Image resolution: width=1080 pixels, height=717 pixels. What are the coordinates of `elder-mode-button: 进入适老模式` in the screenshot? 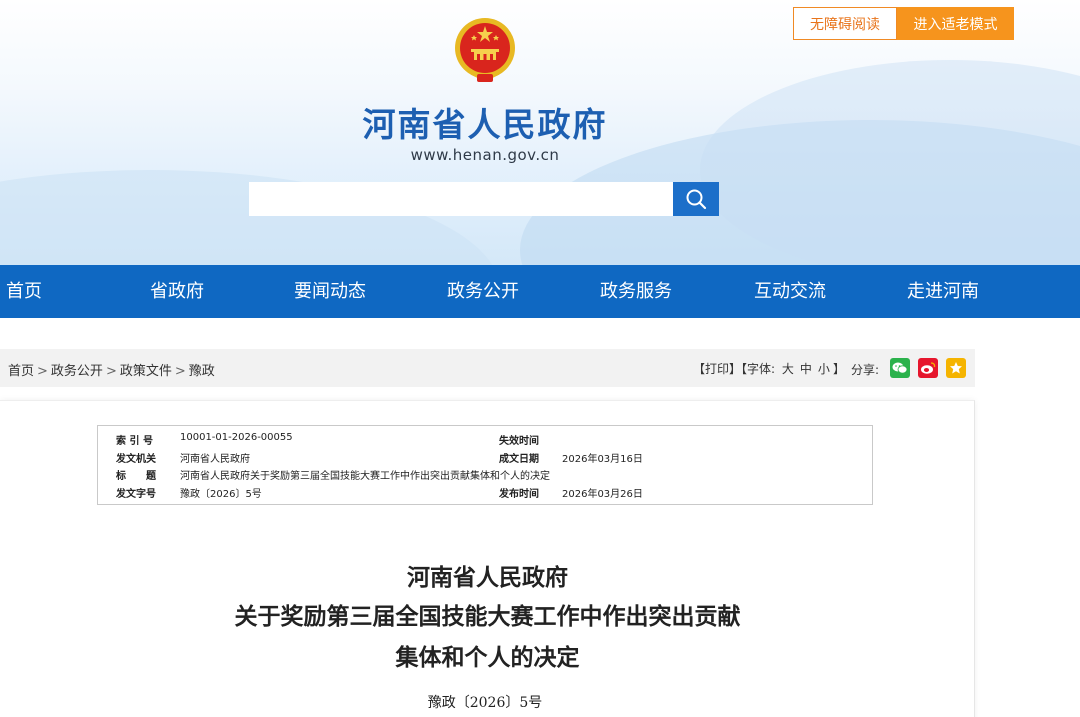 It's located at (955, 23).